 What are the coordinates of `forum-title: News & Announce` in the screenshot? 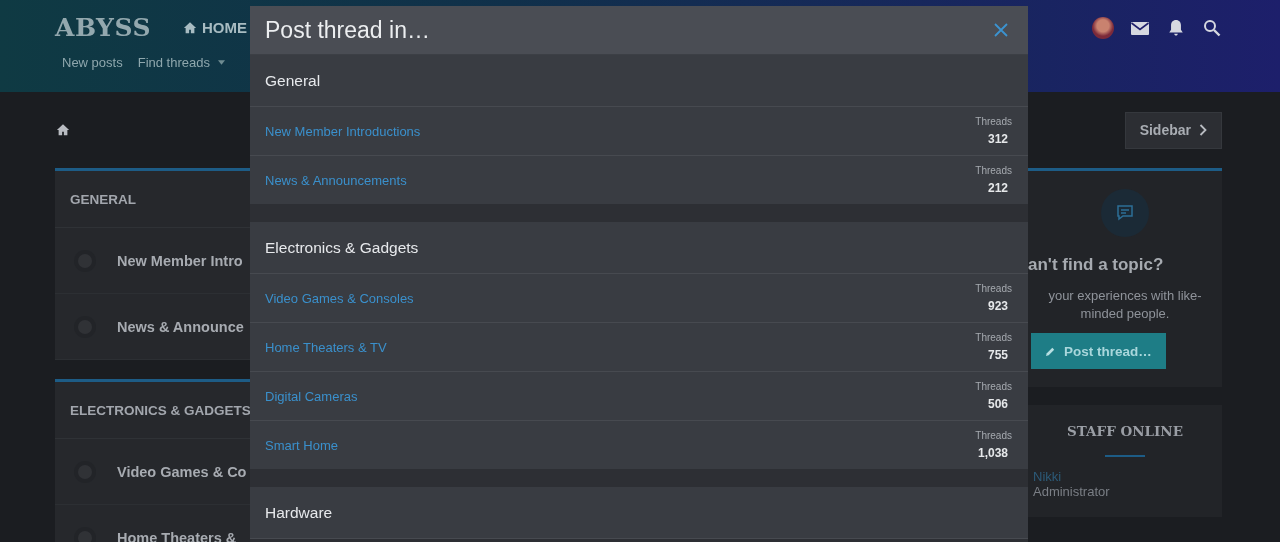 It's located at (180, 326).